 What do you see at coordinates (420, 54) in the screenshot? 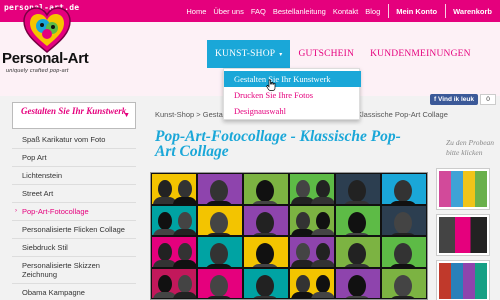
I see `nav-kundenmeinungen: KUNDENMEINUNGEN` at bounding box center [420, 54].